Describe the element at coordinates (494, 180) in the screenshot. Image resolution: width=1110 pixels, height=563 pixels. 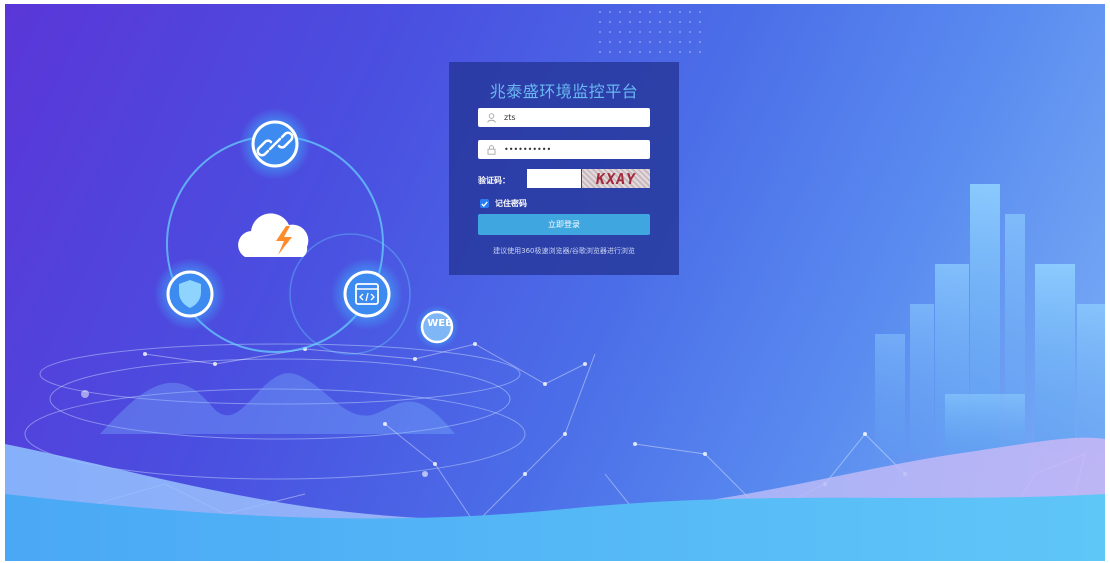
I see `captcha-label: 验证码：` at that location.